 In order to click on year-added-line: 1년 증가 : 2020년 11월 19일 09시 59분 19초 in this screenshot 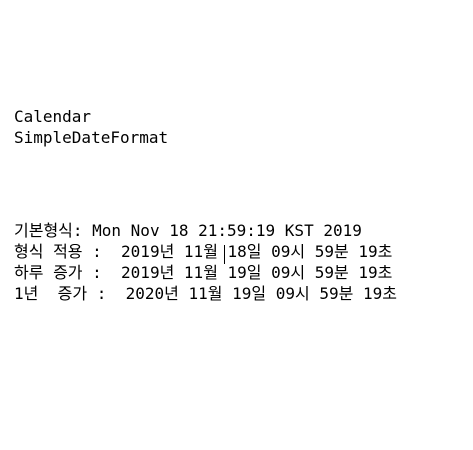, I will do `click(205, 293)`.